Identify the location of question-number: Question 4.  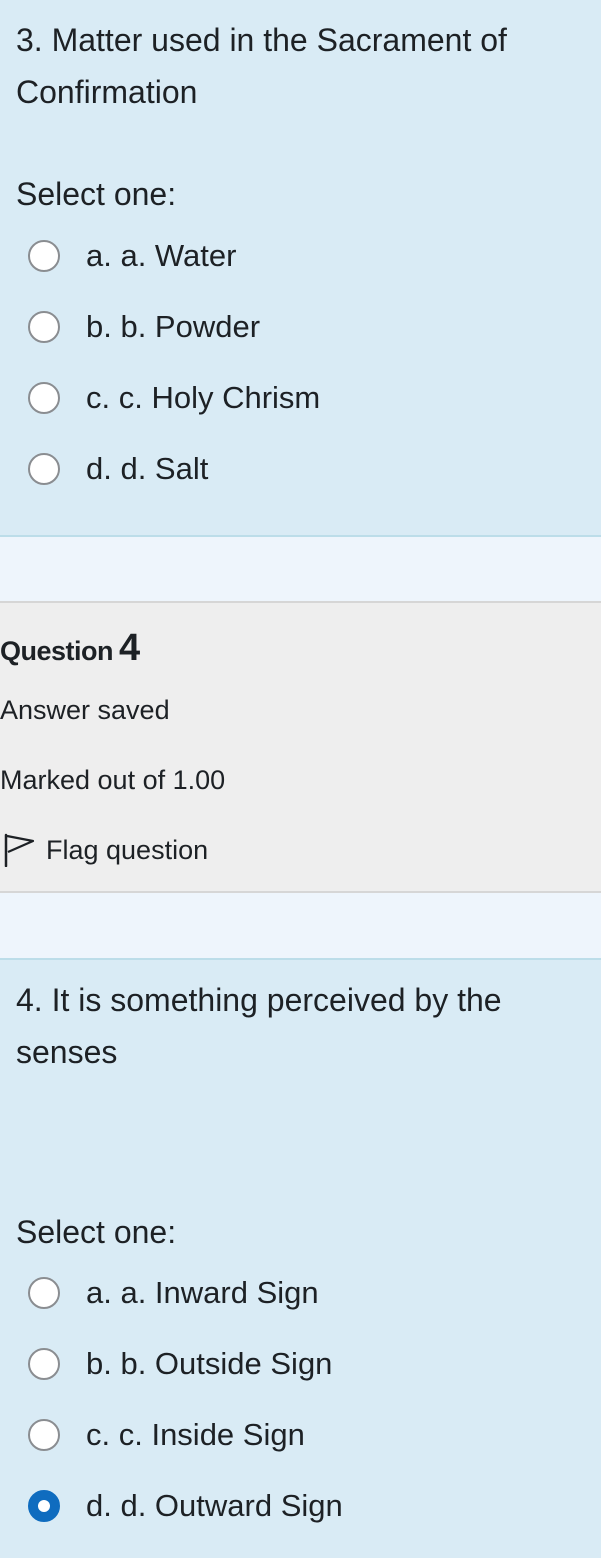
(70, 648).